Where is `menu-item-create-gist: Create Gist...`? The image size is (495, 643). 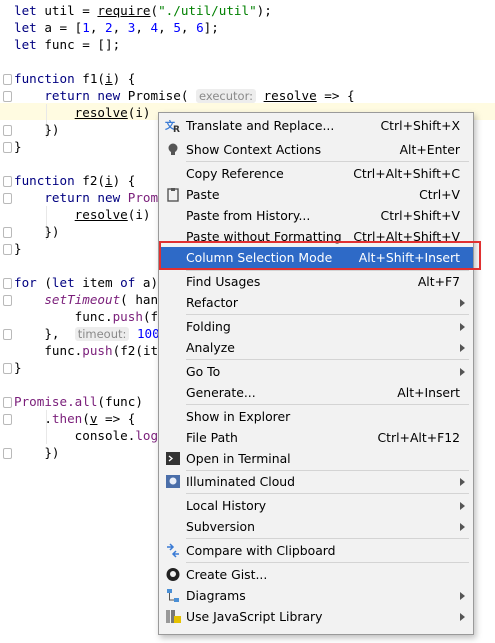 menu-item-create-gist: Create Gist... is located at coordinates (316, 574).